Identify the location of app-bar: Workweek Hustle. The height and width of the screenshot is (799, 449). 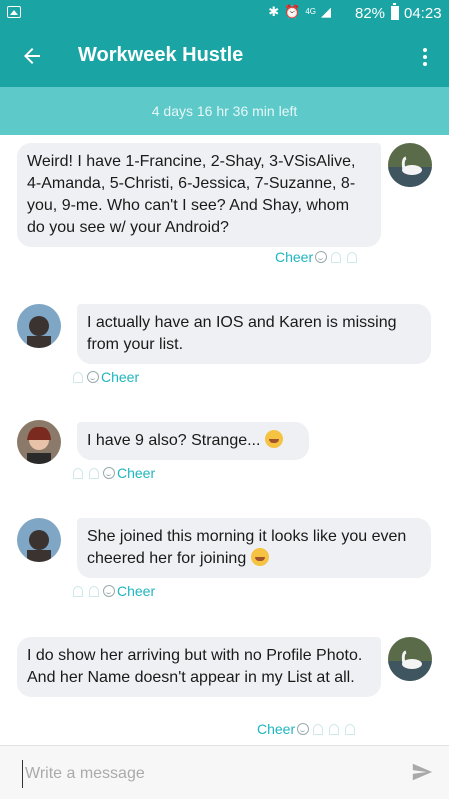
(224, 57).